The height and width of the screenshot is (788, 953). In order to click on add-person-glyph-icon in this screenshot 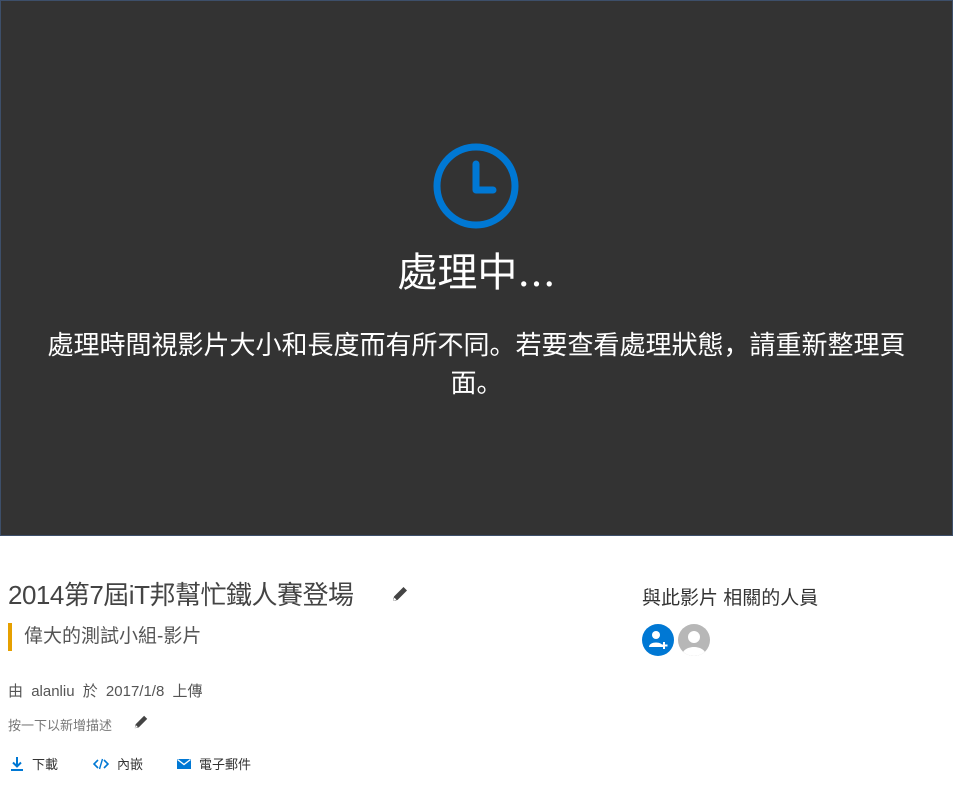, I will do `click(658, 640)`.